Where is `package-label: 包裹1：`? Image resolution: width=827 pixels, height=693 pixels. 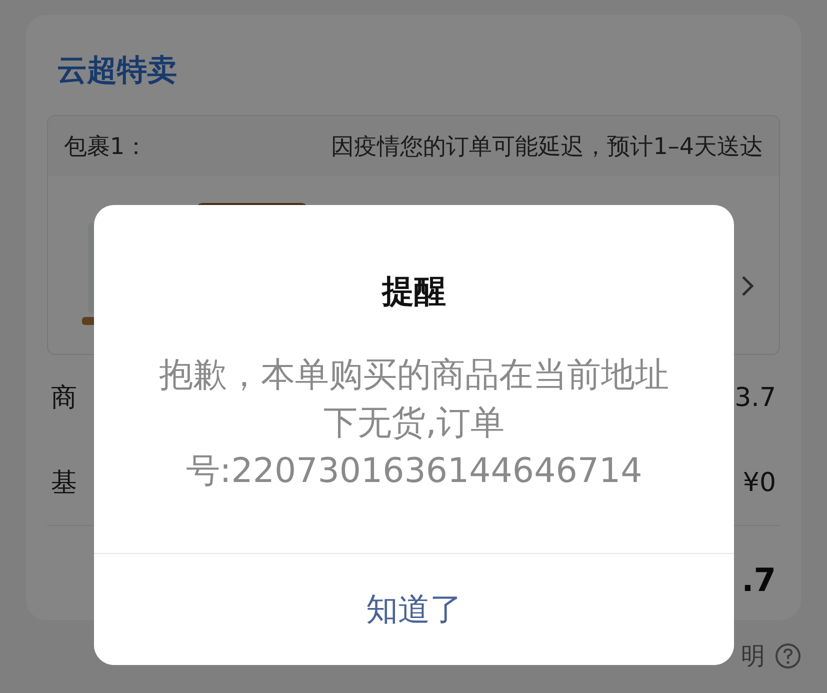
package-label: 包裹1： is located at coordinates (106, 147).